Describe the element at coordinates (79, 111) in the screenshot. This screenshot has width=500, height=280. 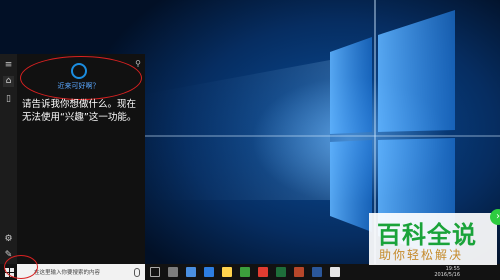
I see `cortana-message: 请告诉我你想做什么。现在无法使用“兴趣”这一功能。` at that location.